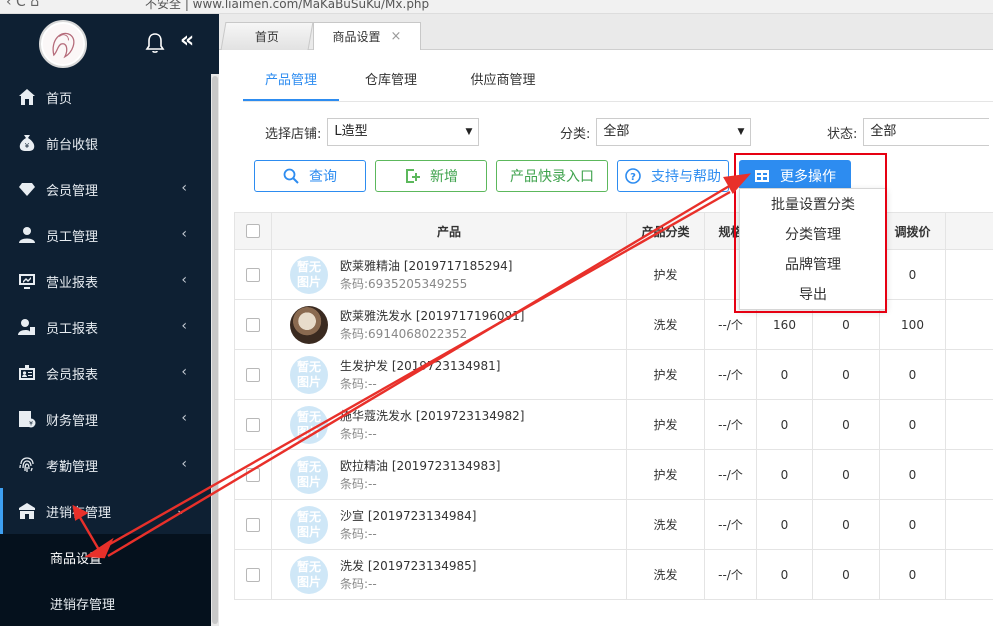 The width and height of the screenshot is (993, 626). Describe the element at coordinates (396, 36) in the screenshot. I see `close-icon: ×` at that location.